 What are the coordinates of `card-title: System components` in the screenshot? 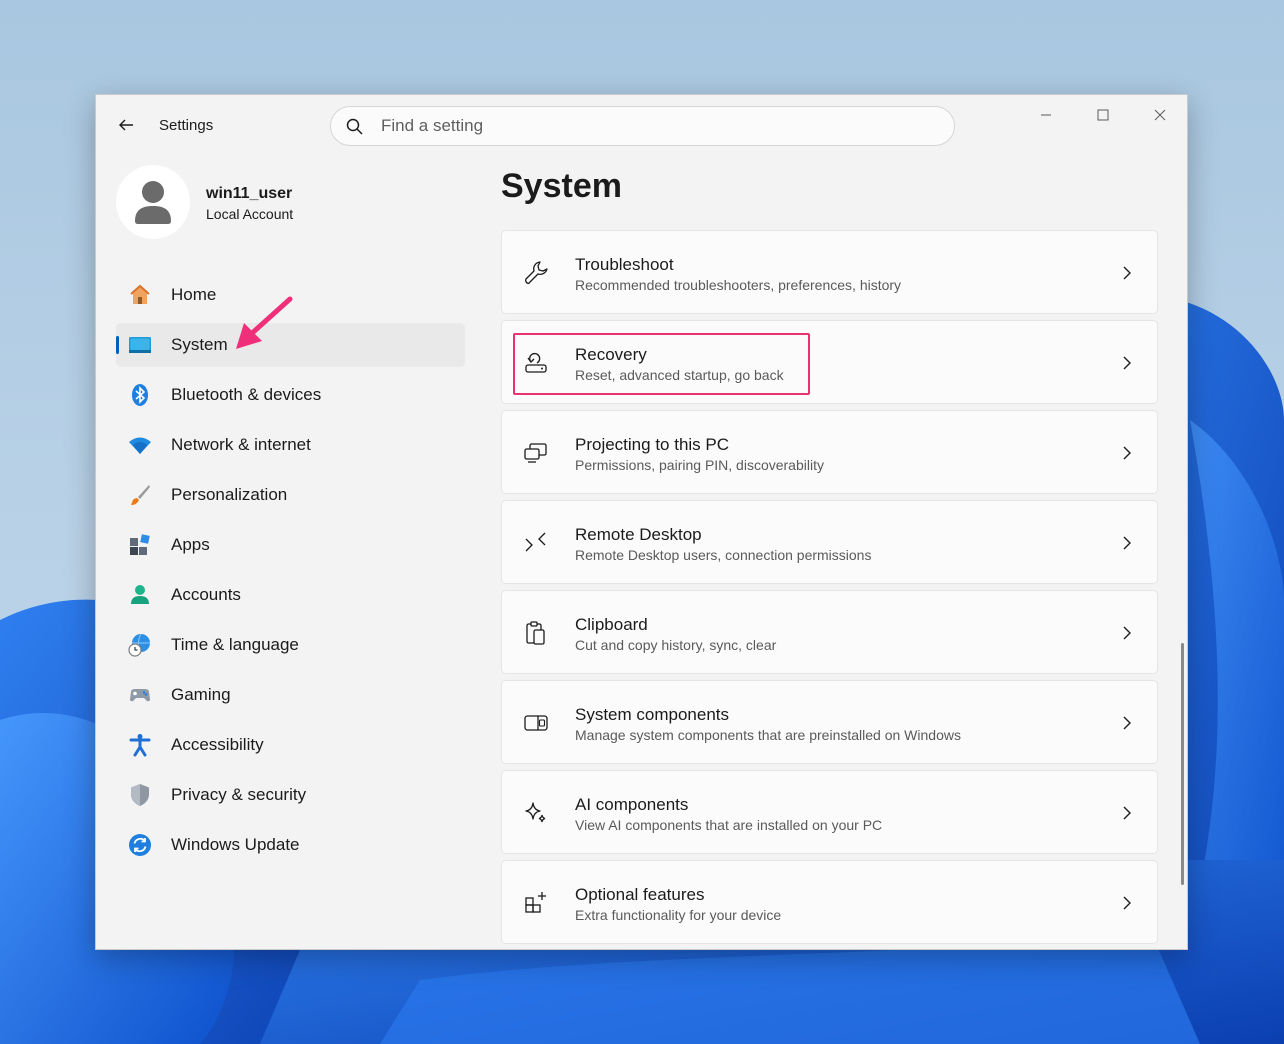 It's located at (652, 714).